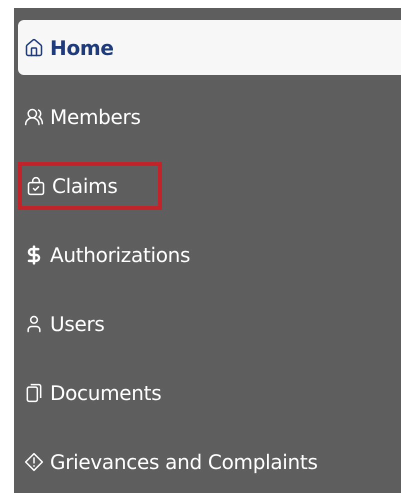  Describe the element at coordinates (209, 47) in the screenshot. I see `nav-item: Home` at that location.